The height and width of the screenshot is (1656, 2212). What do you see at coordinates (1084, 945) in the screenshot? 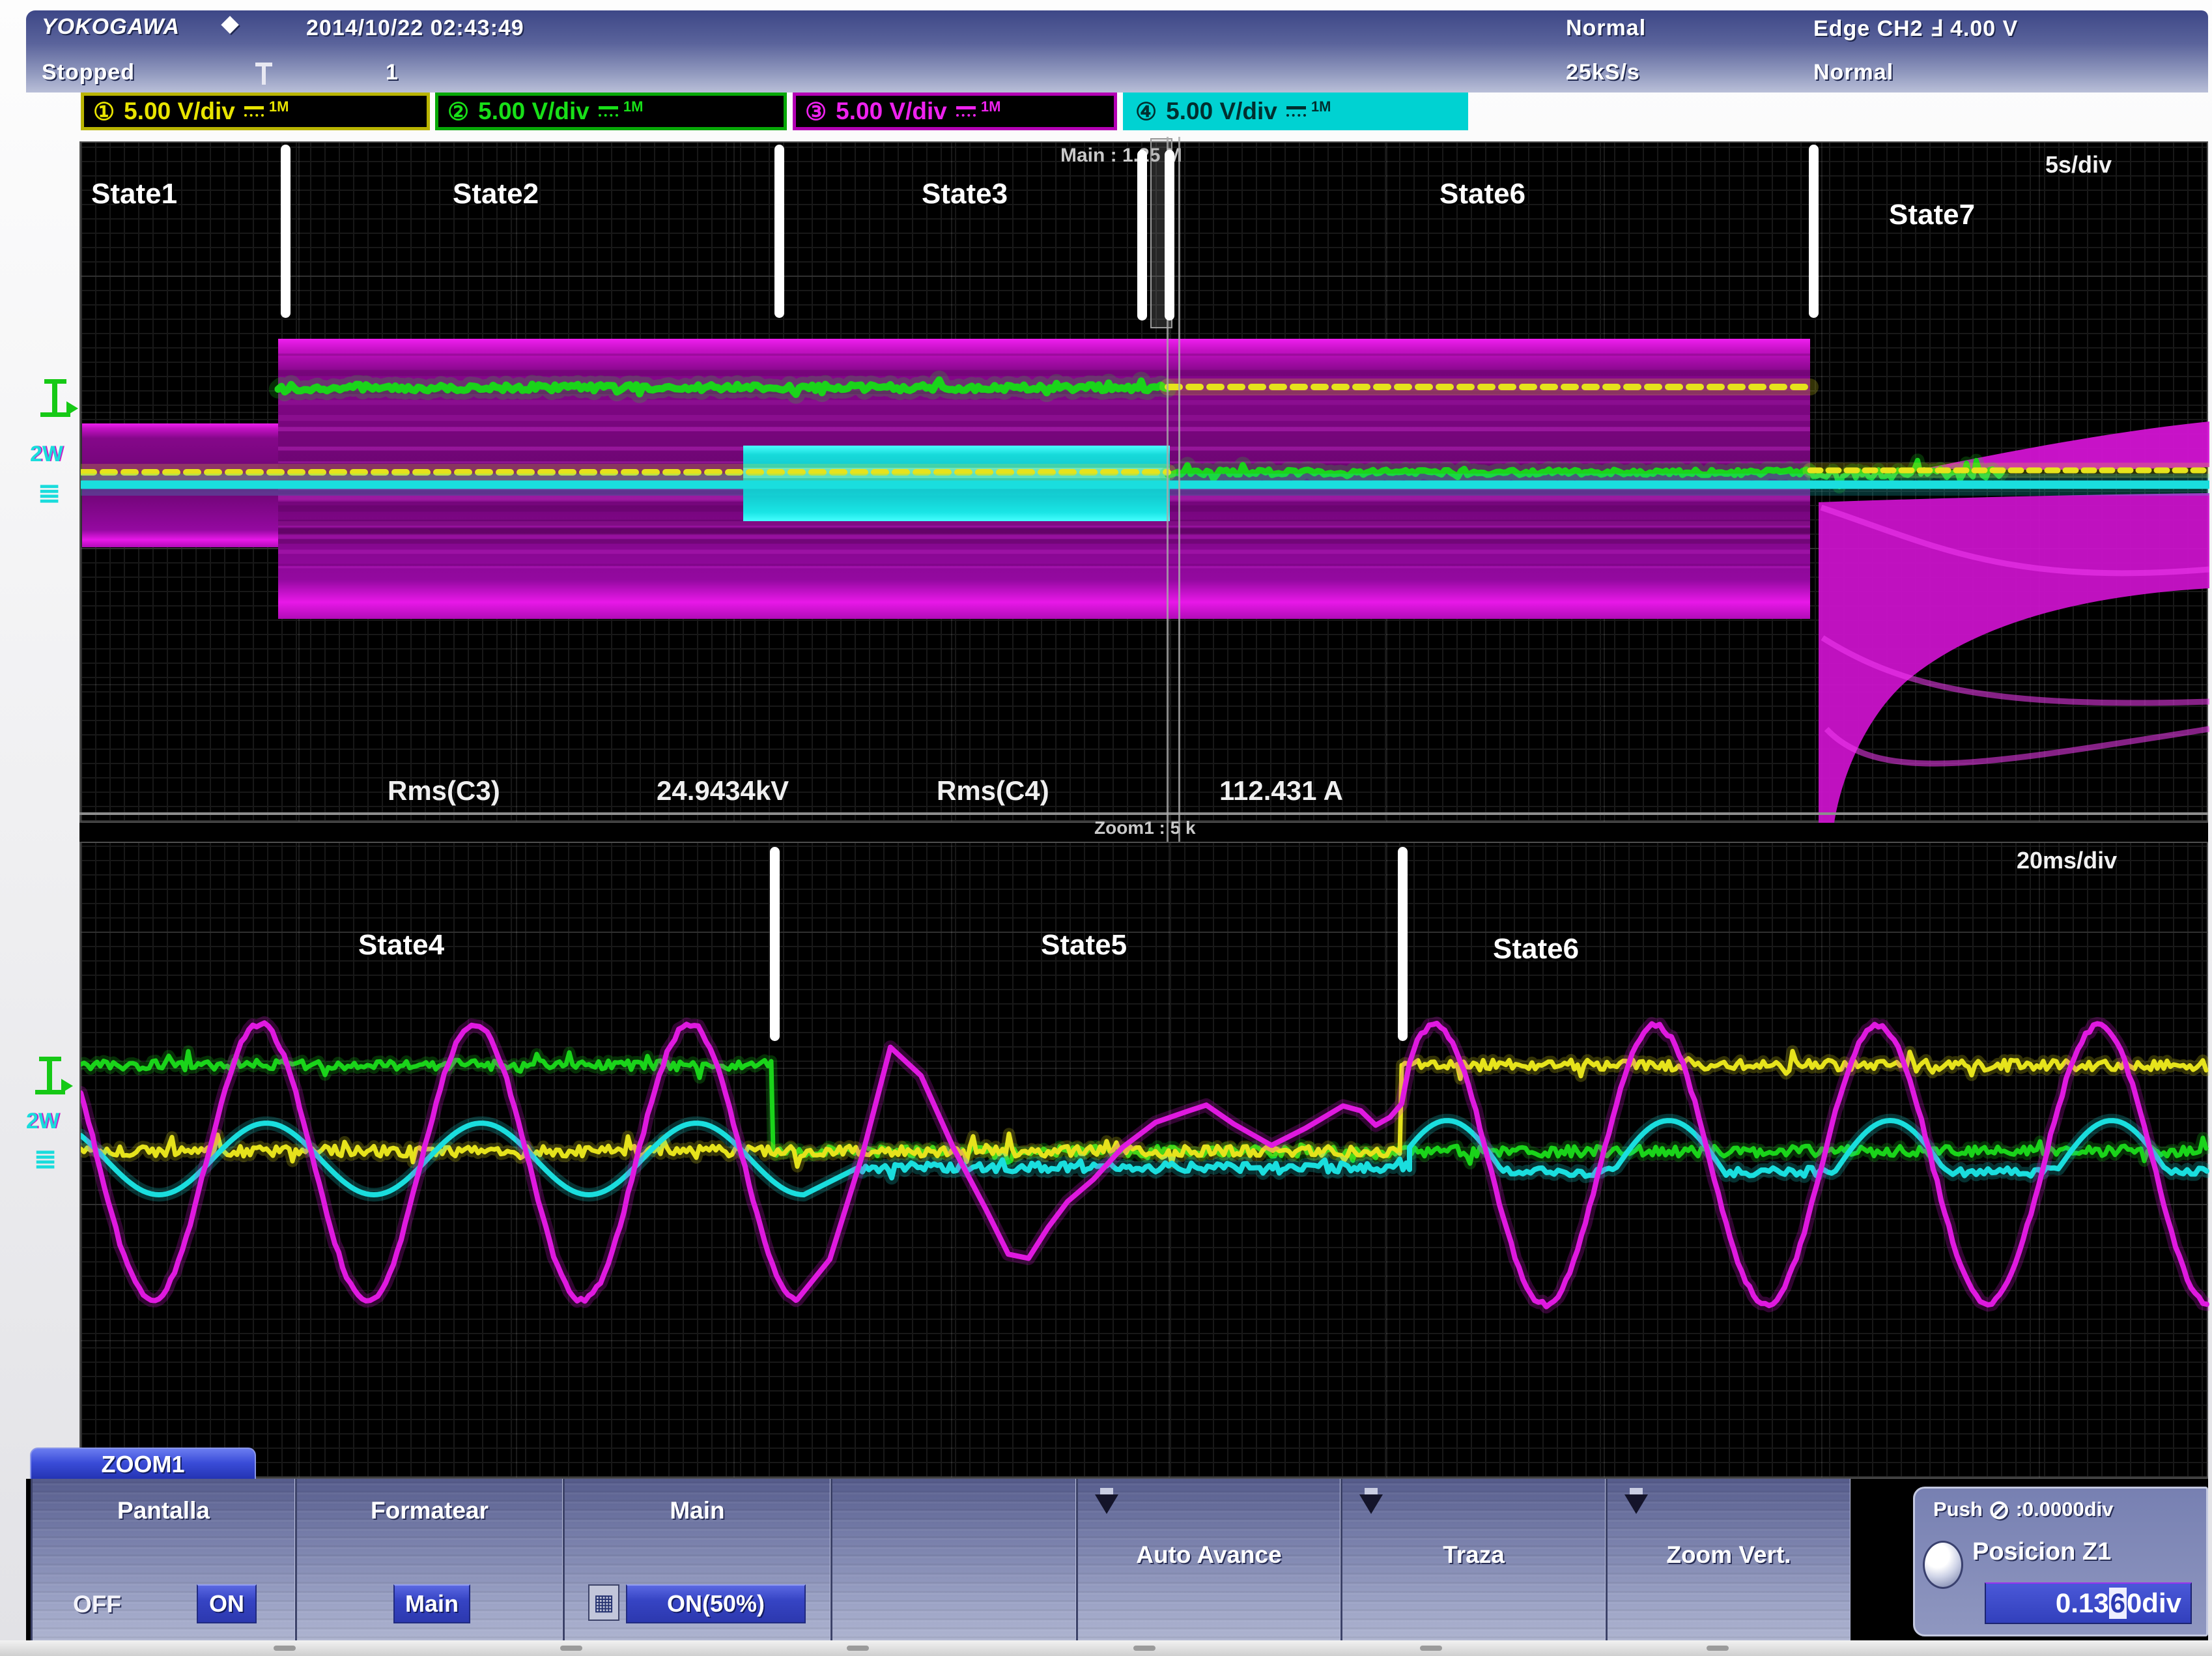
I see `state-label: State5` at bounding box center [1084, 945].